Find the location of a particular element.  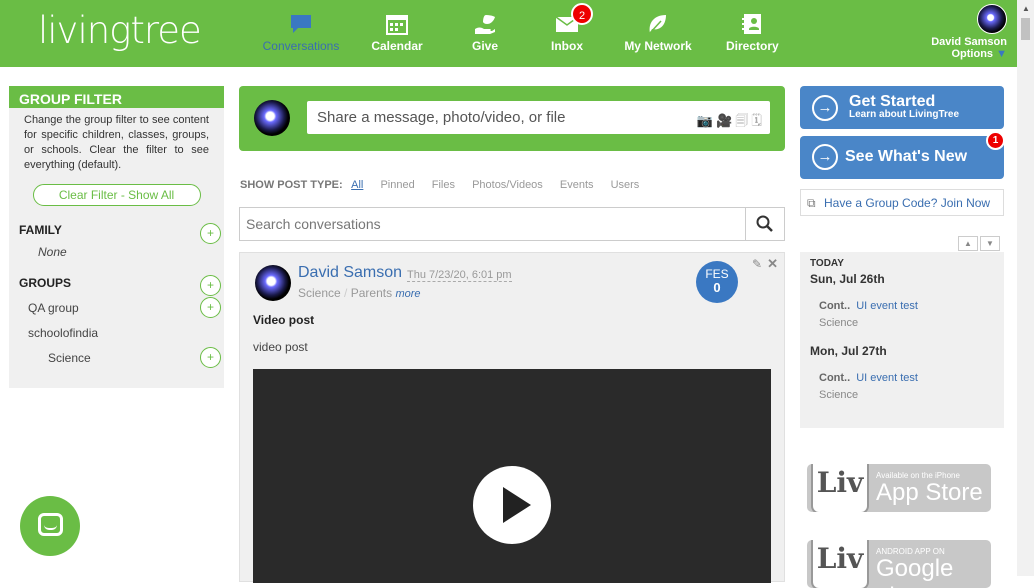

nav-conversations: Conversations is located at coordinates (301, 33).